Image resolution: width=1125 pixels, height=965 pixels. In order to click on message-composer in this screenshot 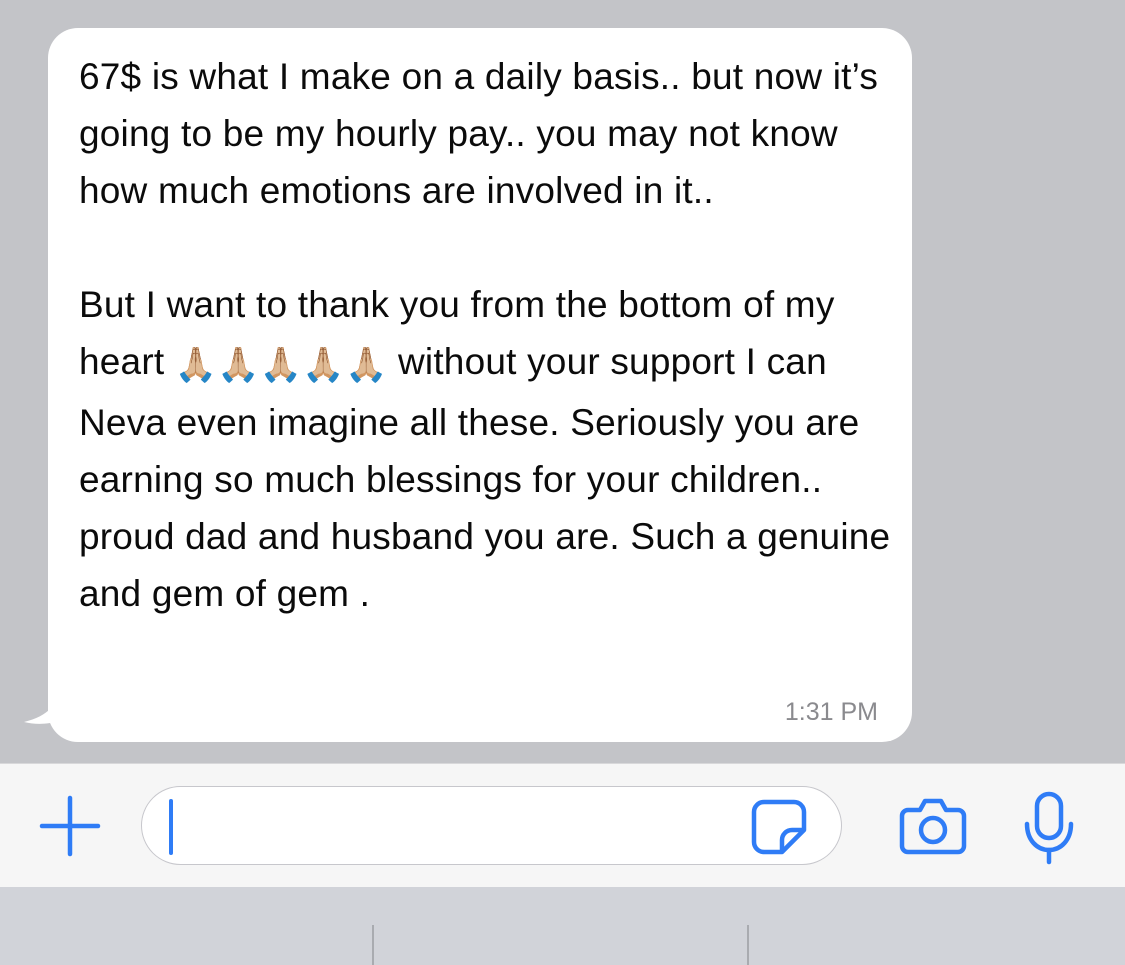, I will do `click(562, 825)`.